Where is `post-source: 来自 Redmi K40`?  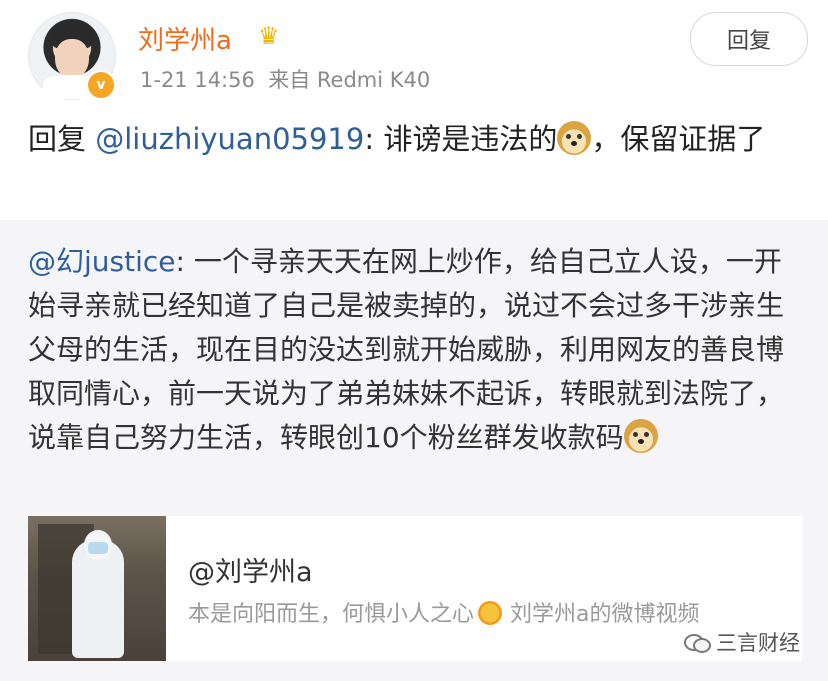 post-source: 来自 Redmi K40 is located at coordinates (349, 80).